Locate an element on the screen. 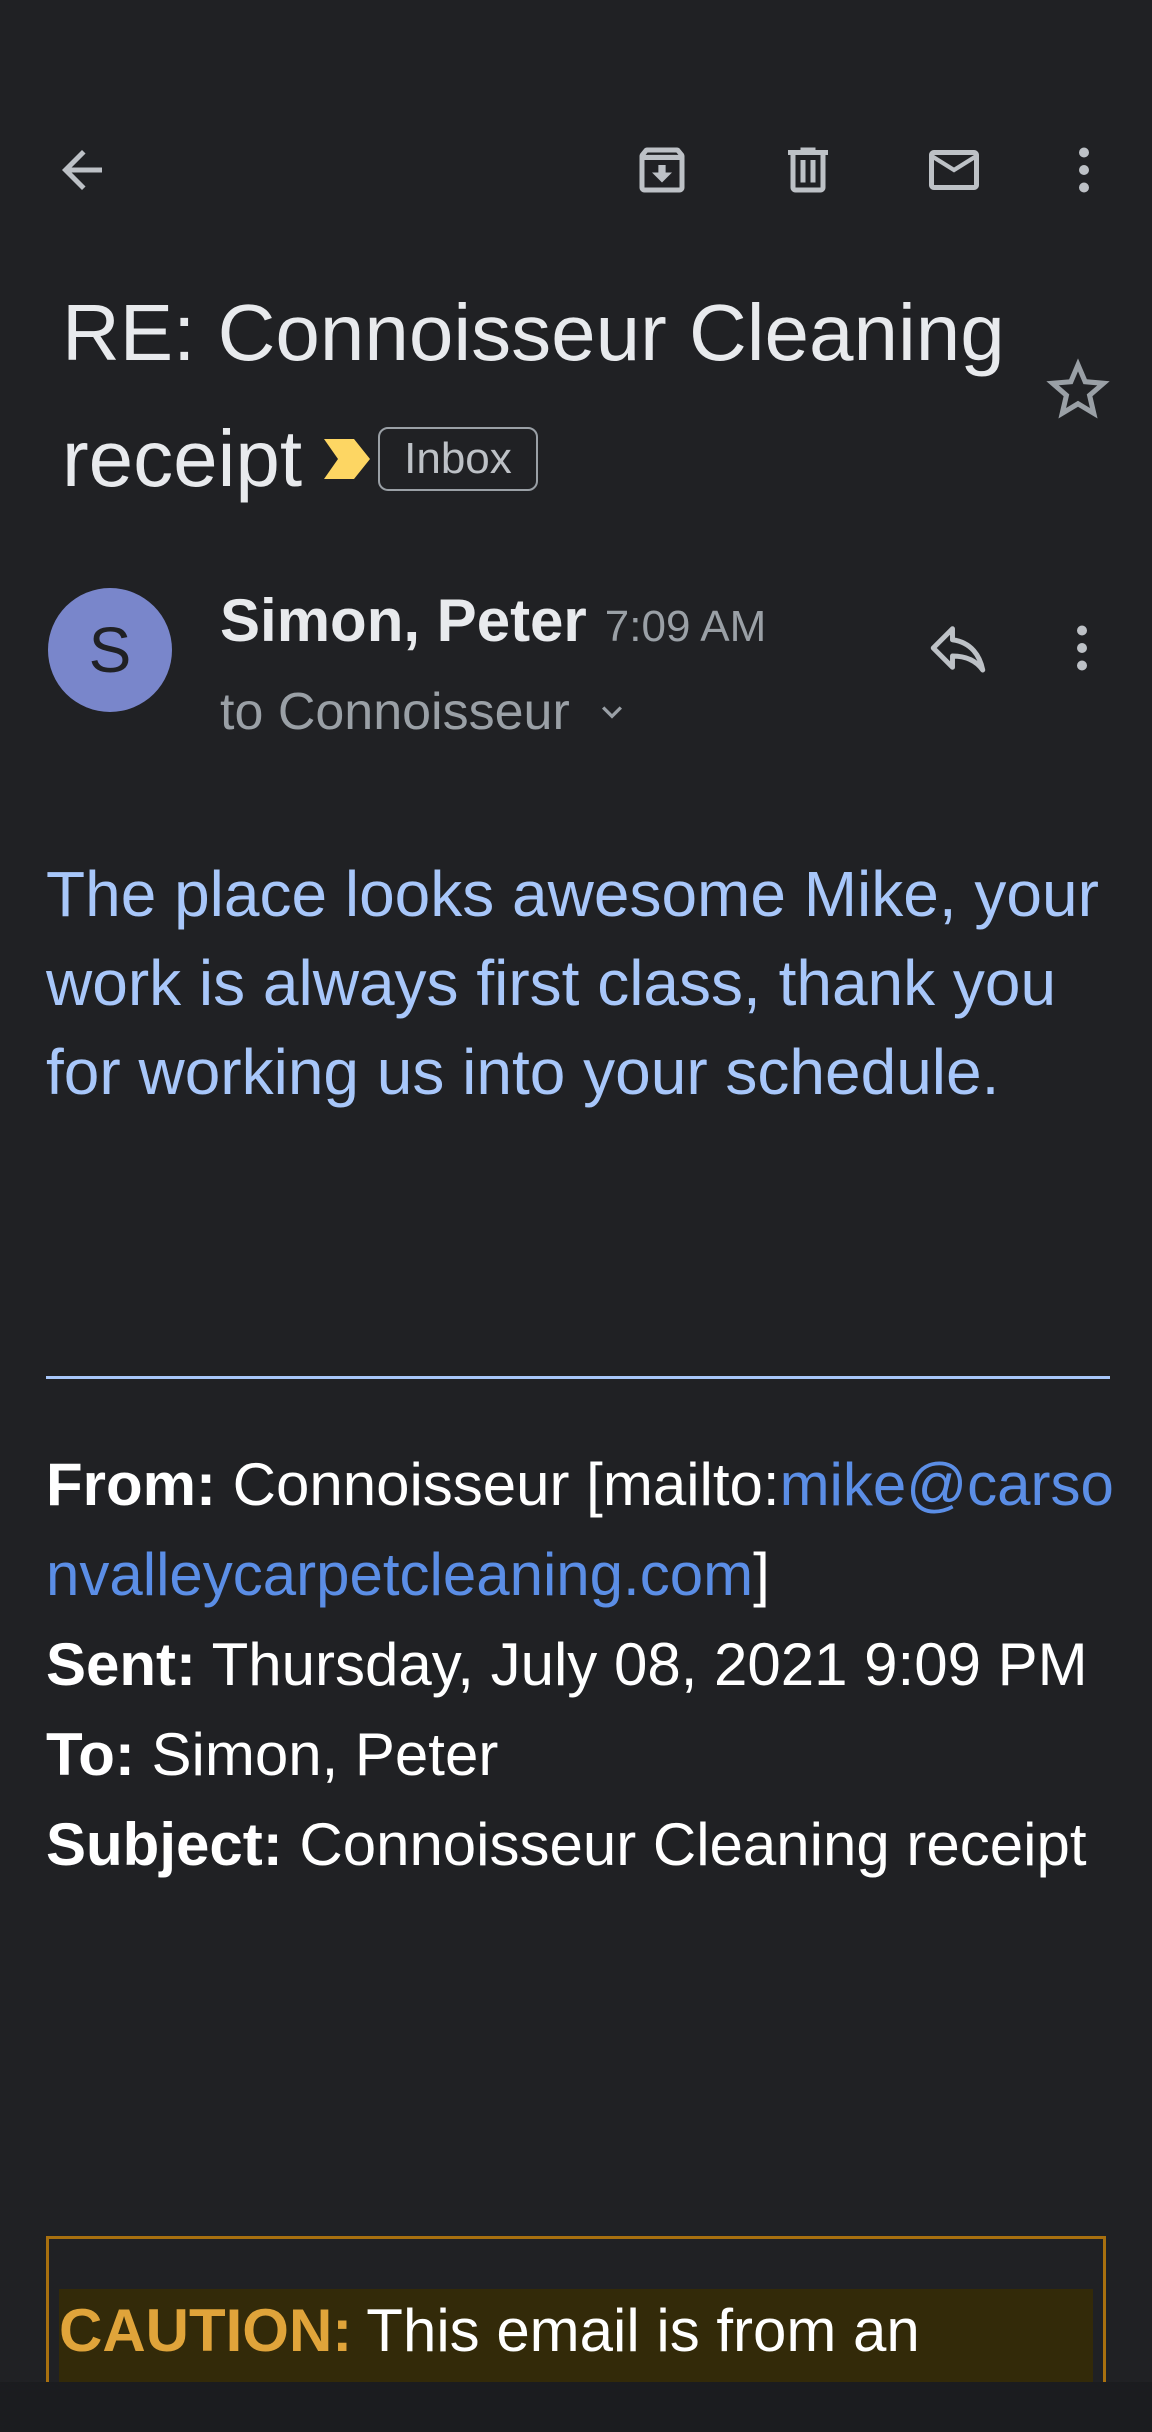 This screenshot has width=1152, height=2432. top-toolbar is located at coordinates (576, 170).